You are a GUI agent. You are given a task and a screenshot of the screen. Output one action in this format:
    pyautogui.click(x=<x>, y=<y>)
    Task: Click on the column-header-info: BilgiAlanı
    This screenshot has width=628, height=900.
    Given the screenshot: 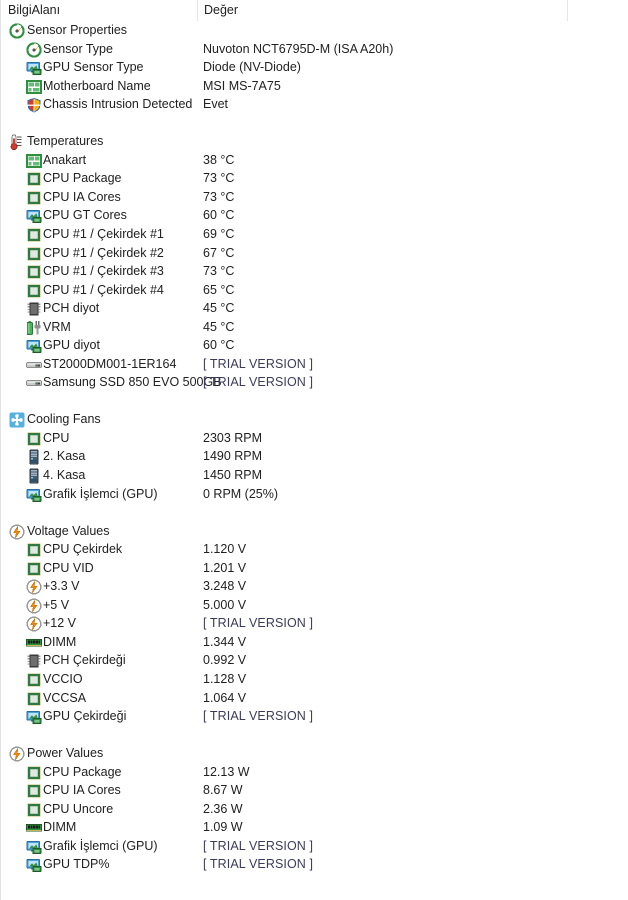 What is the action you would take?
    pyautogui.click(x=34, y=10)
    